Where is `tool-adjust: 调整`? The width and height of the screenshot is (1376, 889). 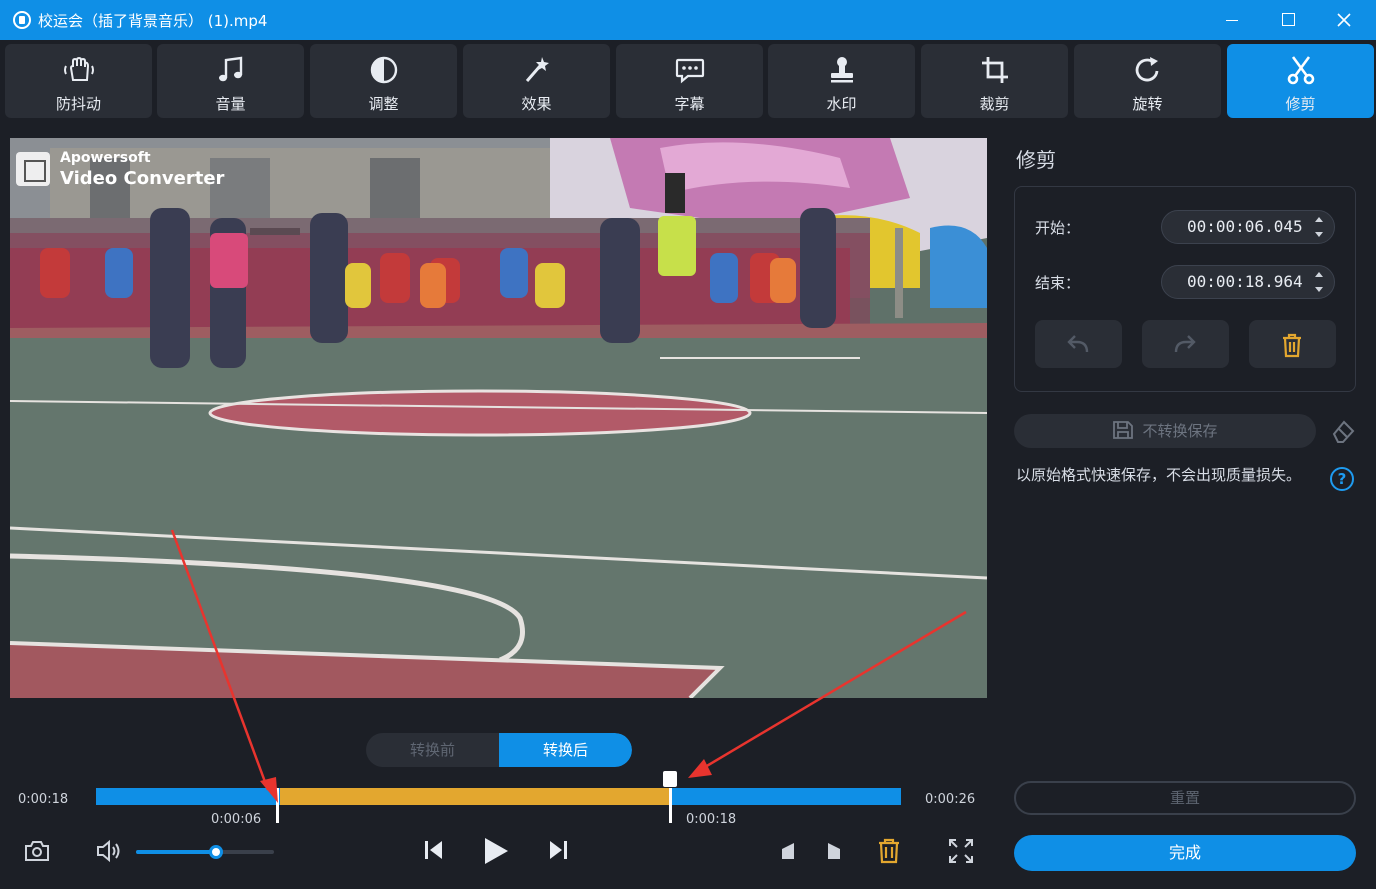 tool-adjust: 调整 is located at coordinates (383, 81).